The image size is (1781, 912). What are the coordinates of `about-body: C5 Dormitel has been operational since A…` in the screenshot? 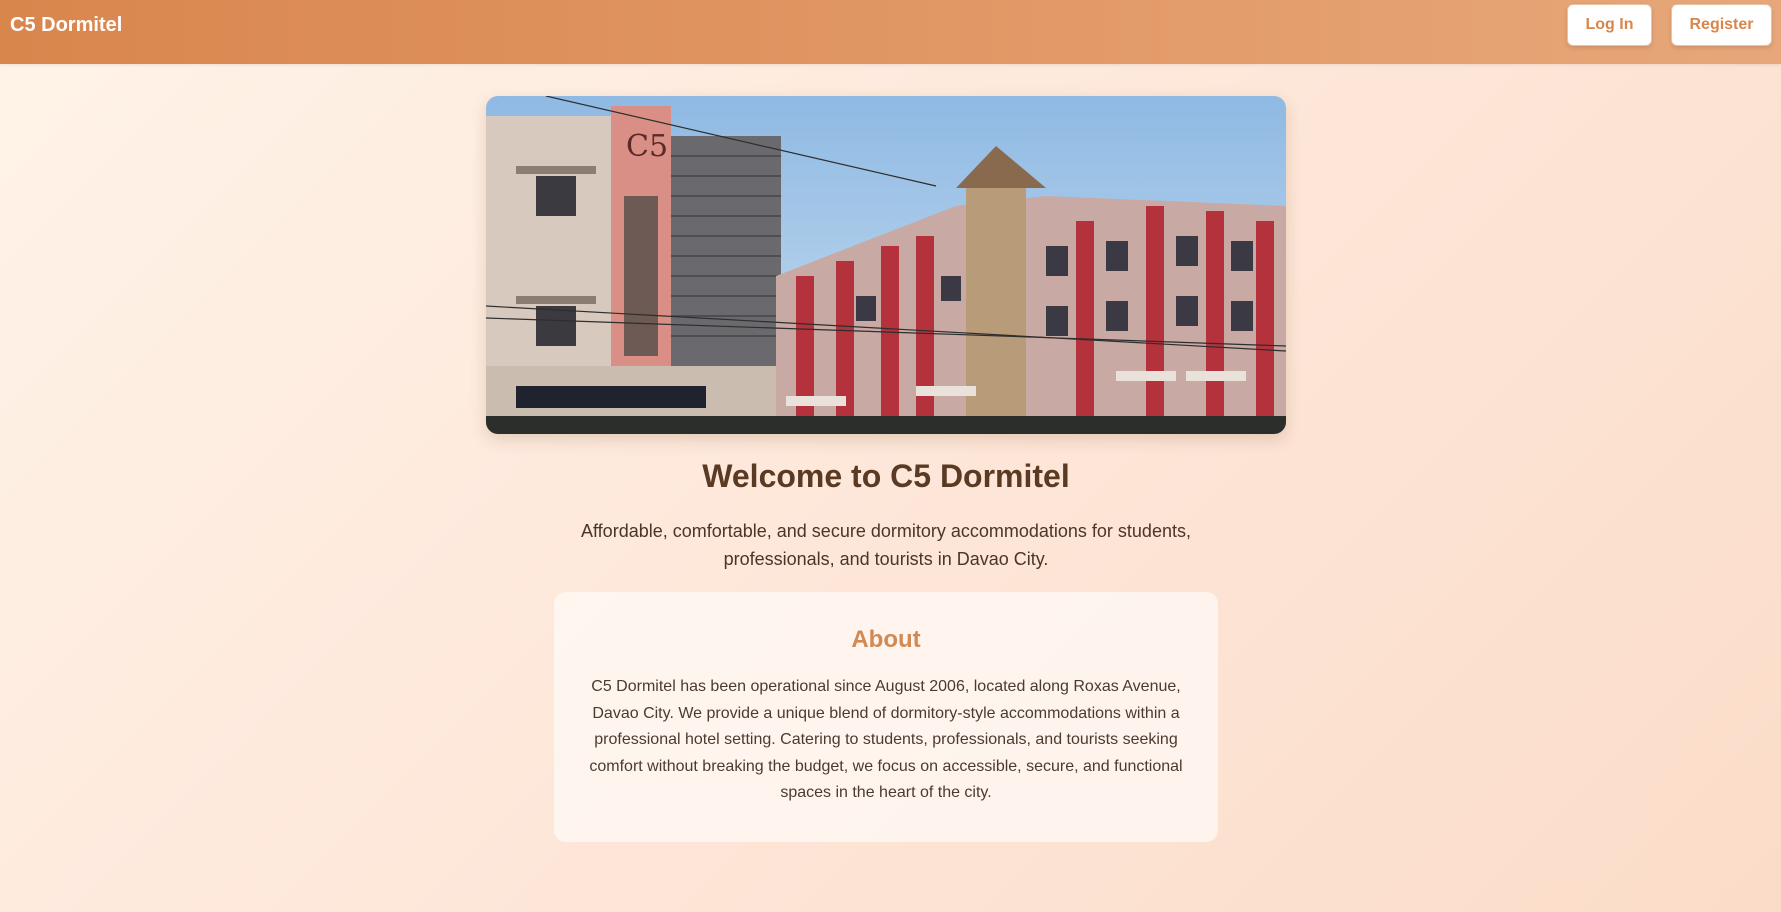 It's located at (886, 739).